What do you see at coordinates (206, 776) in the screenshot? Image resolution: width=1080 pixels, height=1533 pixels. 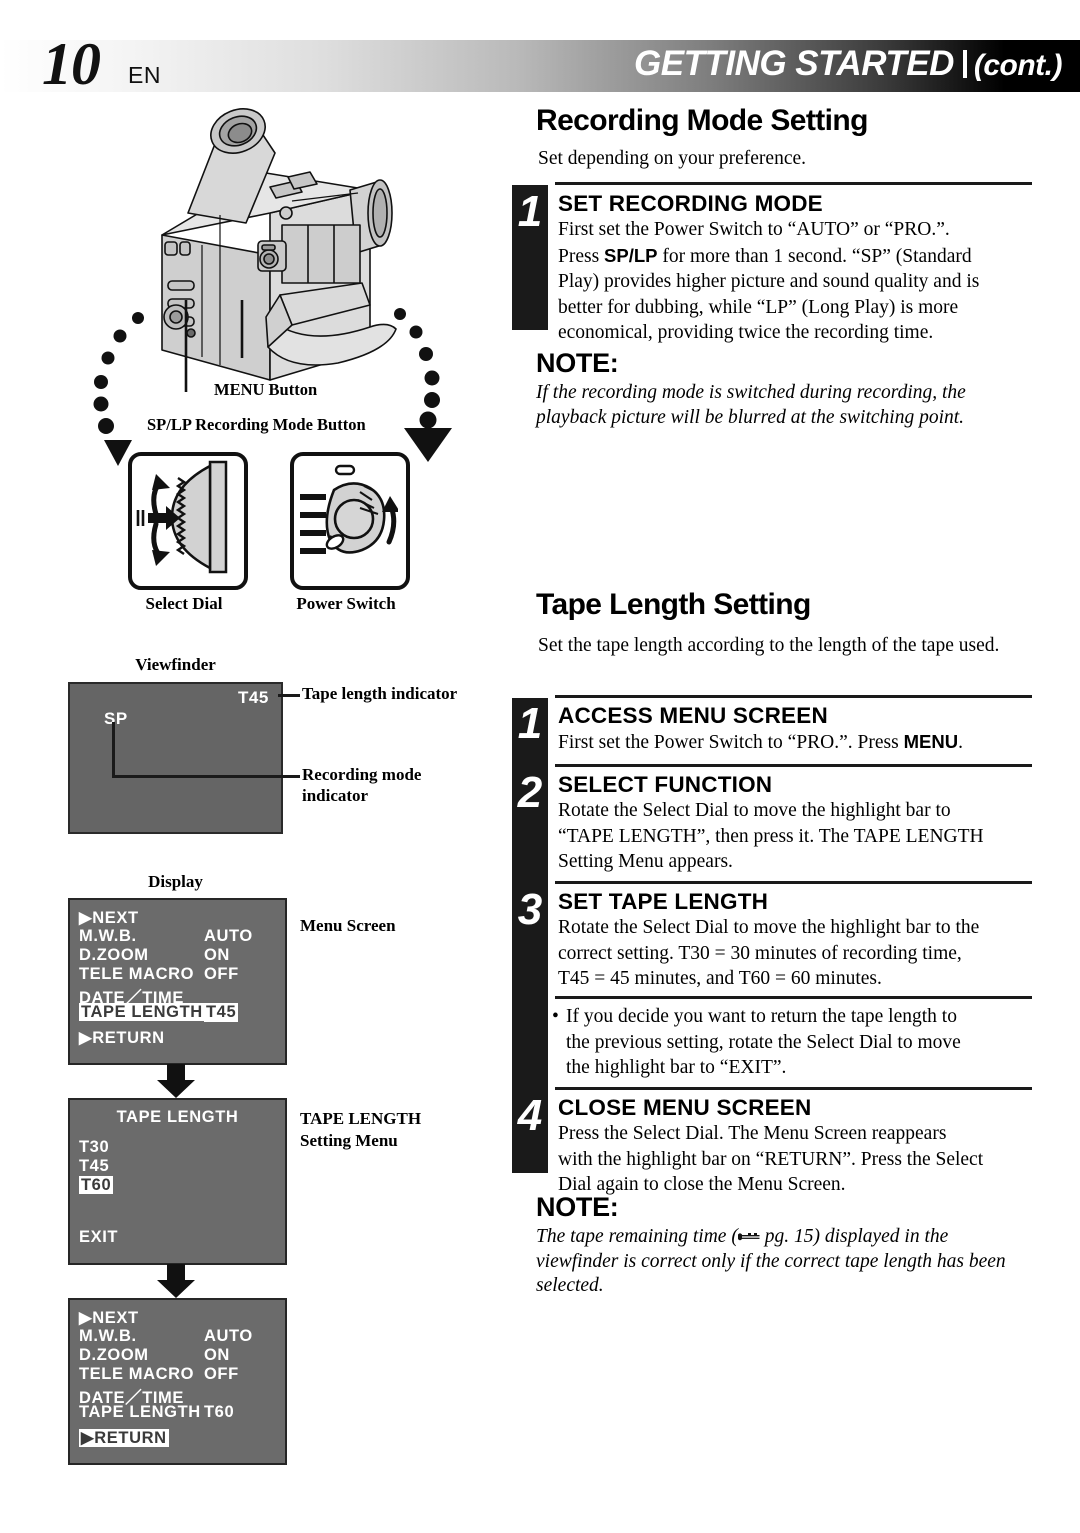 I see `recording-mode-leader-h` at bounding box center [206, 776].